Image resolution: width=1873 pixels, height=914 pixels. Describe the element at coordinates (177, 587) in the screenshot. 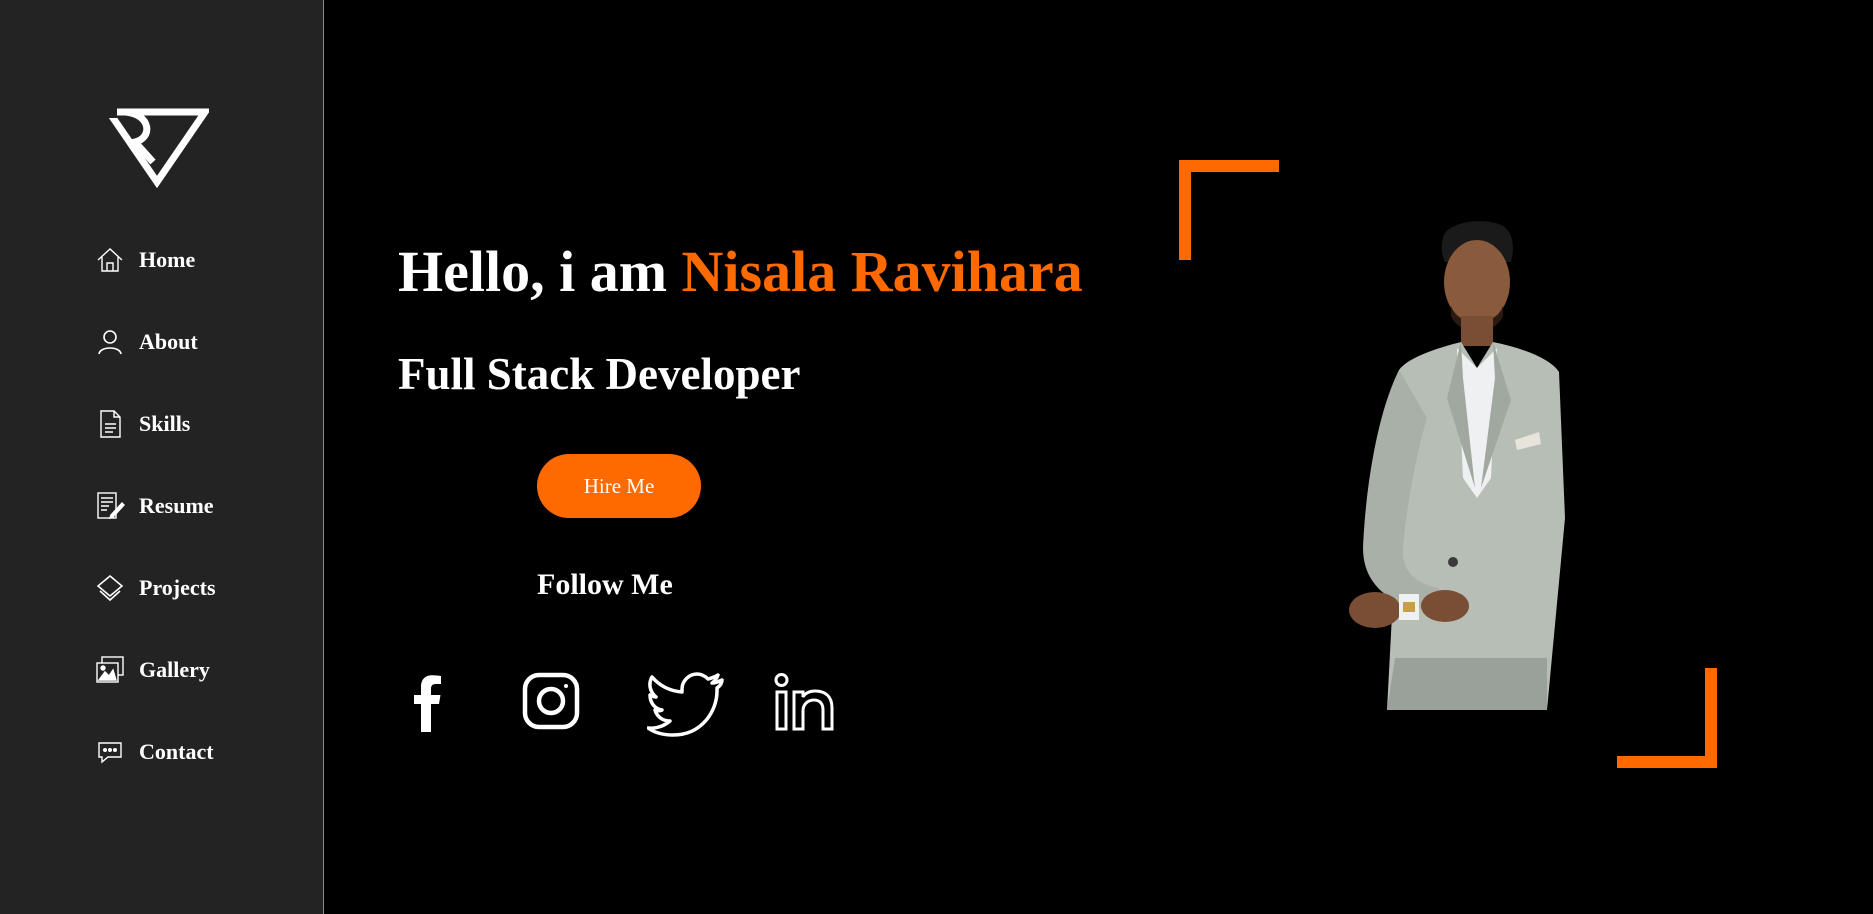

I see `sidebar-item-label: Projects` at that location.